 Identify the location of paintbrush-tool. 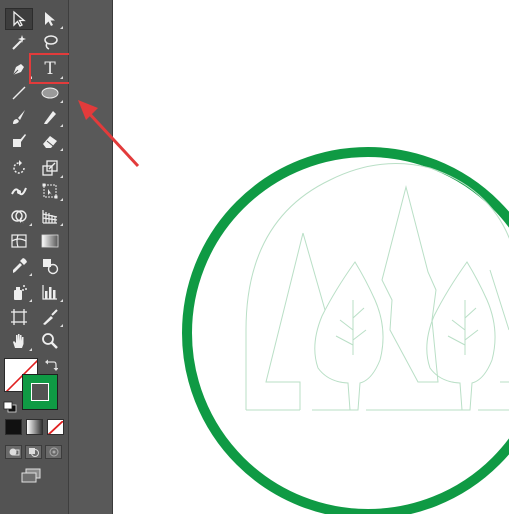
(19, 117).